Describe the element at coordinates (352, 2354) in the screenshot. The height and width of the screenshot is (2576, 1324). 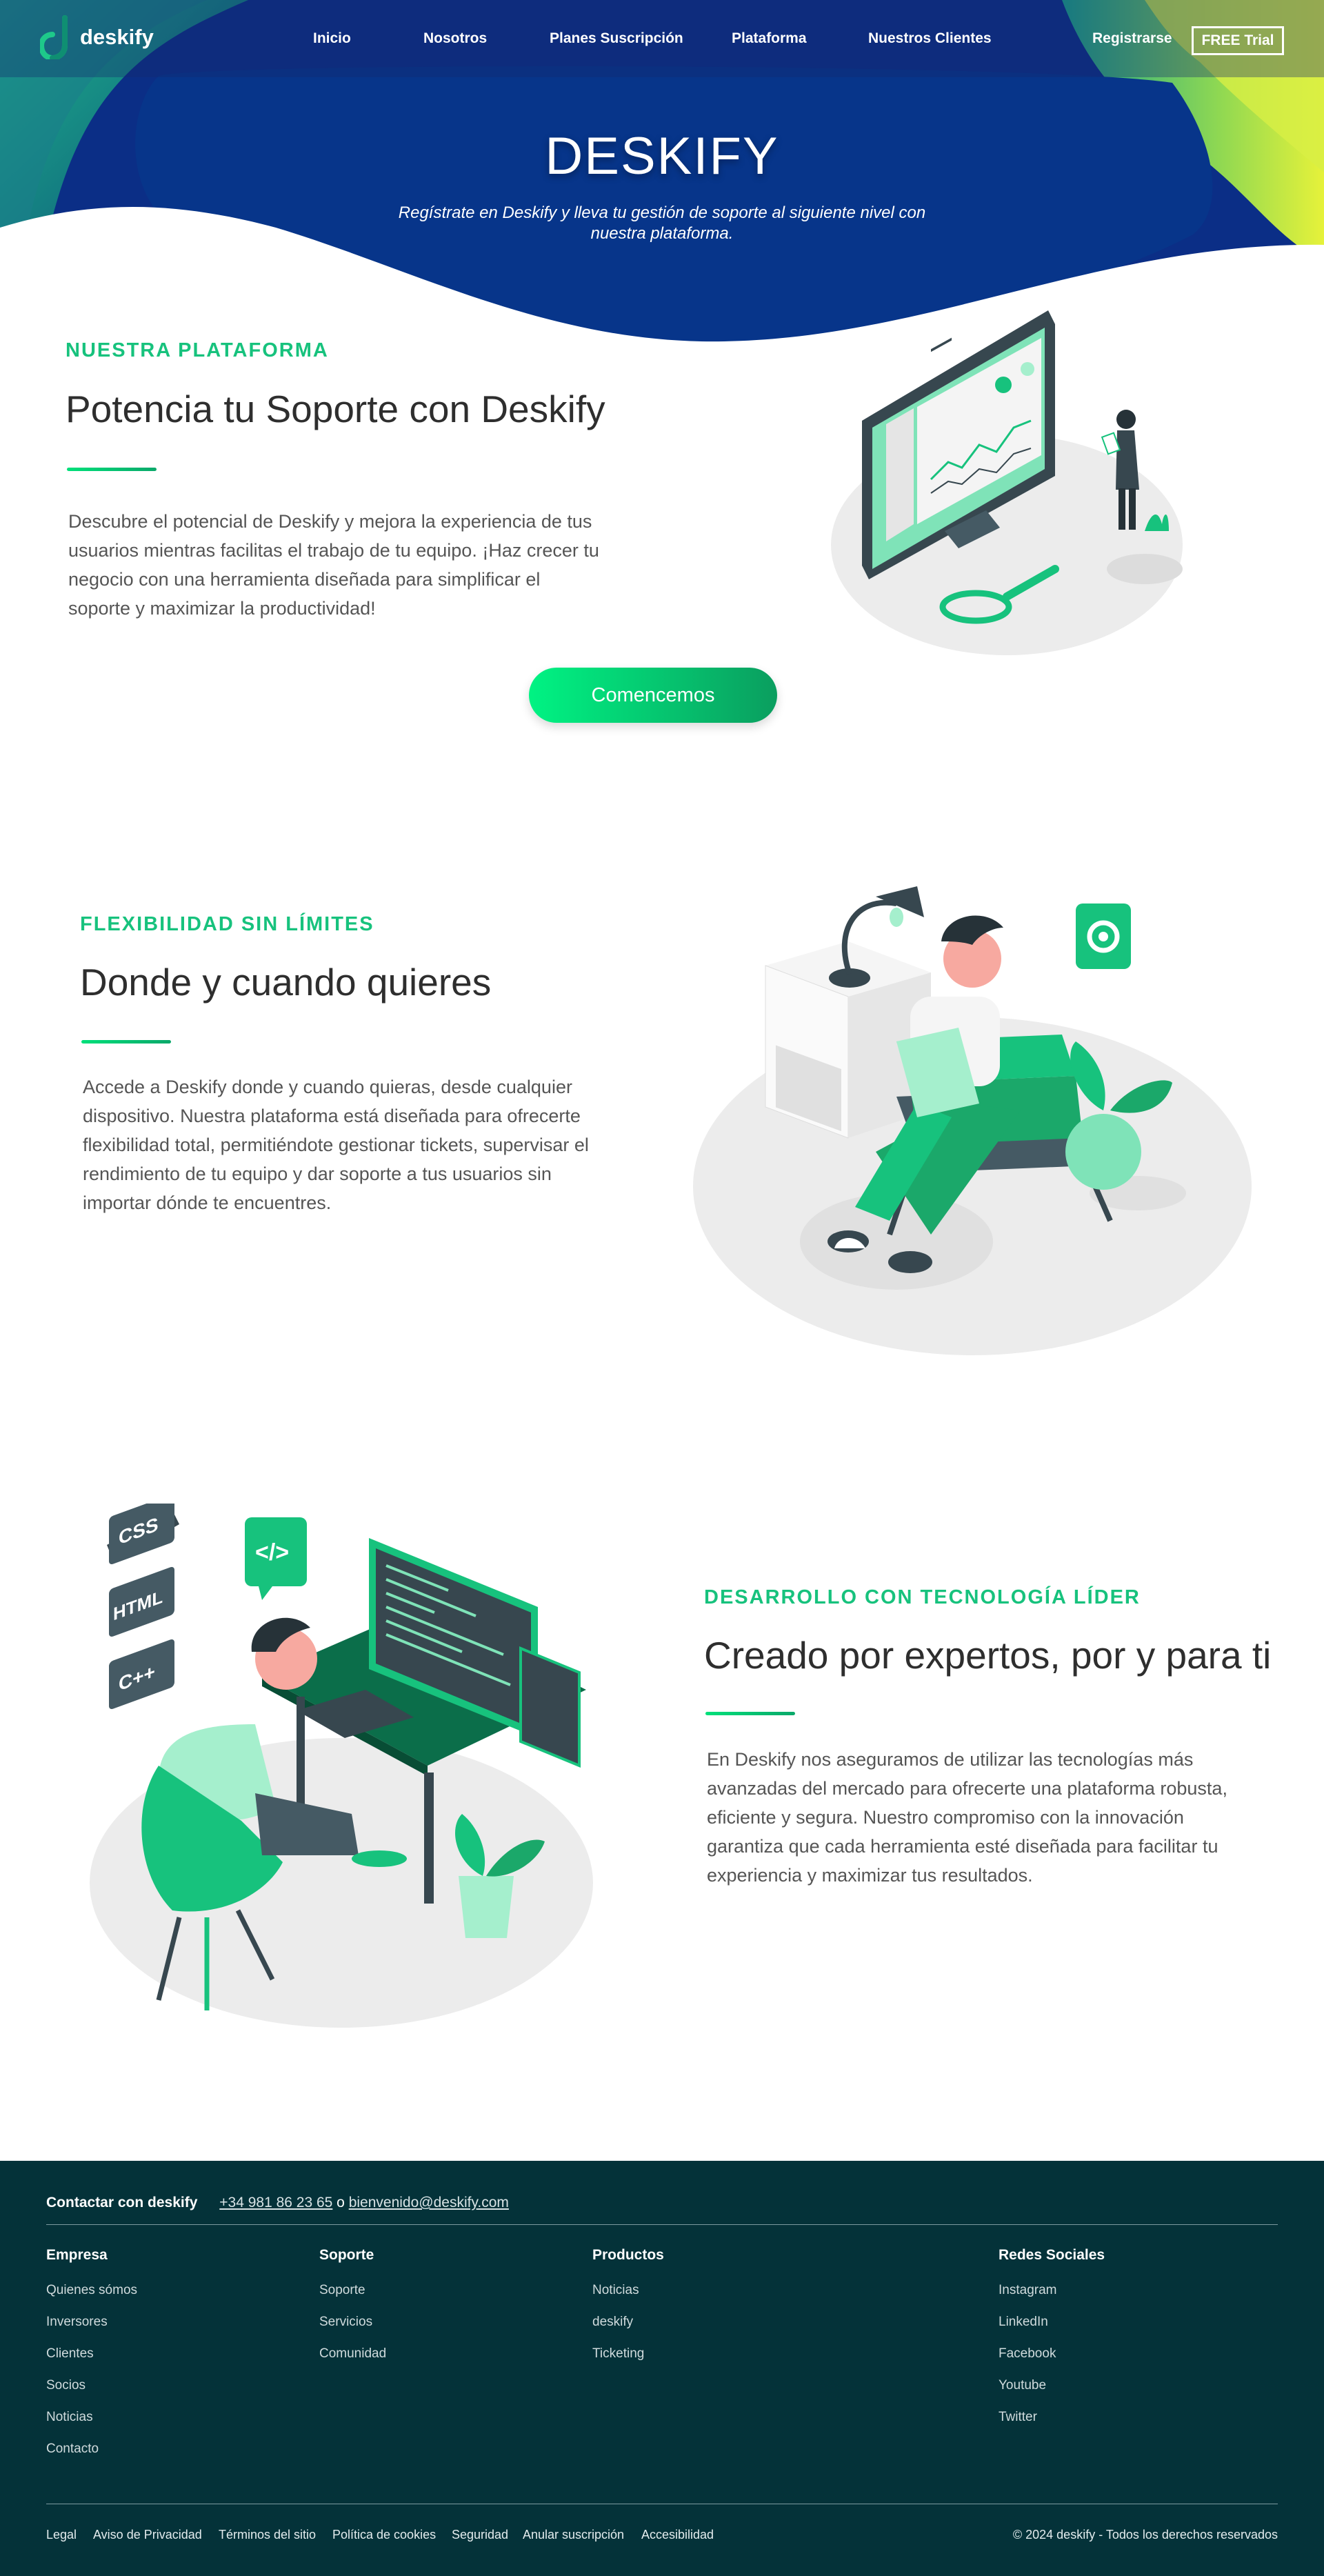
I see `footer-link: Comunidad` at that location.